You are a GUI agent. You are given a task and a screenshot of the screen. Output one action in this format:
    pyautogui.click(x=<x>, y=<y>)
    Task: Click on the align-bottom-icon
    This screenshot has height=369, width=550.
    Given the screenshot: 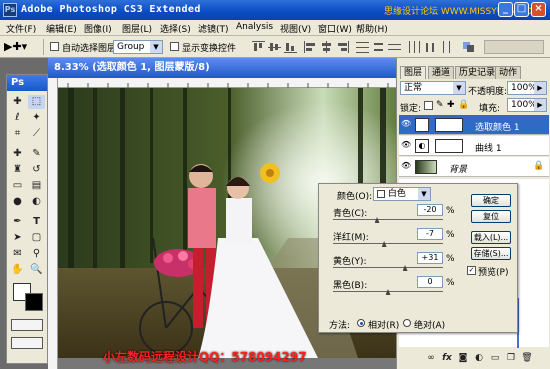 What is the action you would take?
    pyautogui.click(x=290, y=47)
    